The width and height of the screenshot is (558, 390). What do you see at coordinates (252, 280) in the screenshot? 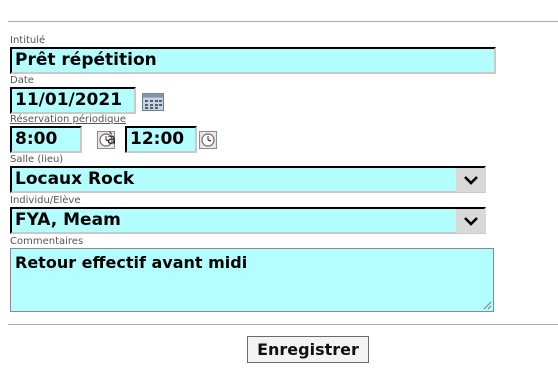
I see `commentaires-textarea: Retour effectif avant midi` at bounding box center [252, 280].